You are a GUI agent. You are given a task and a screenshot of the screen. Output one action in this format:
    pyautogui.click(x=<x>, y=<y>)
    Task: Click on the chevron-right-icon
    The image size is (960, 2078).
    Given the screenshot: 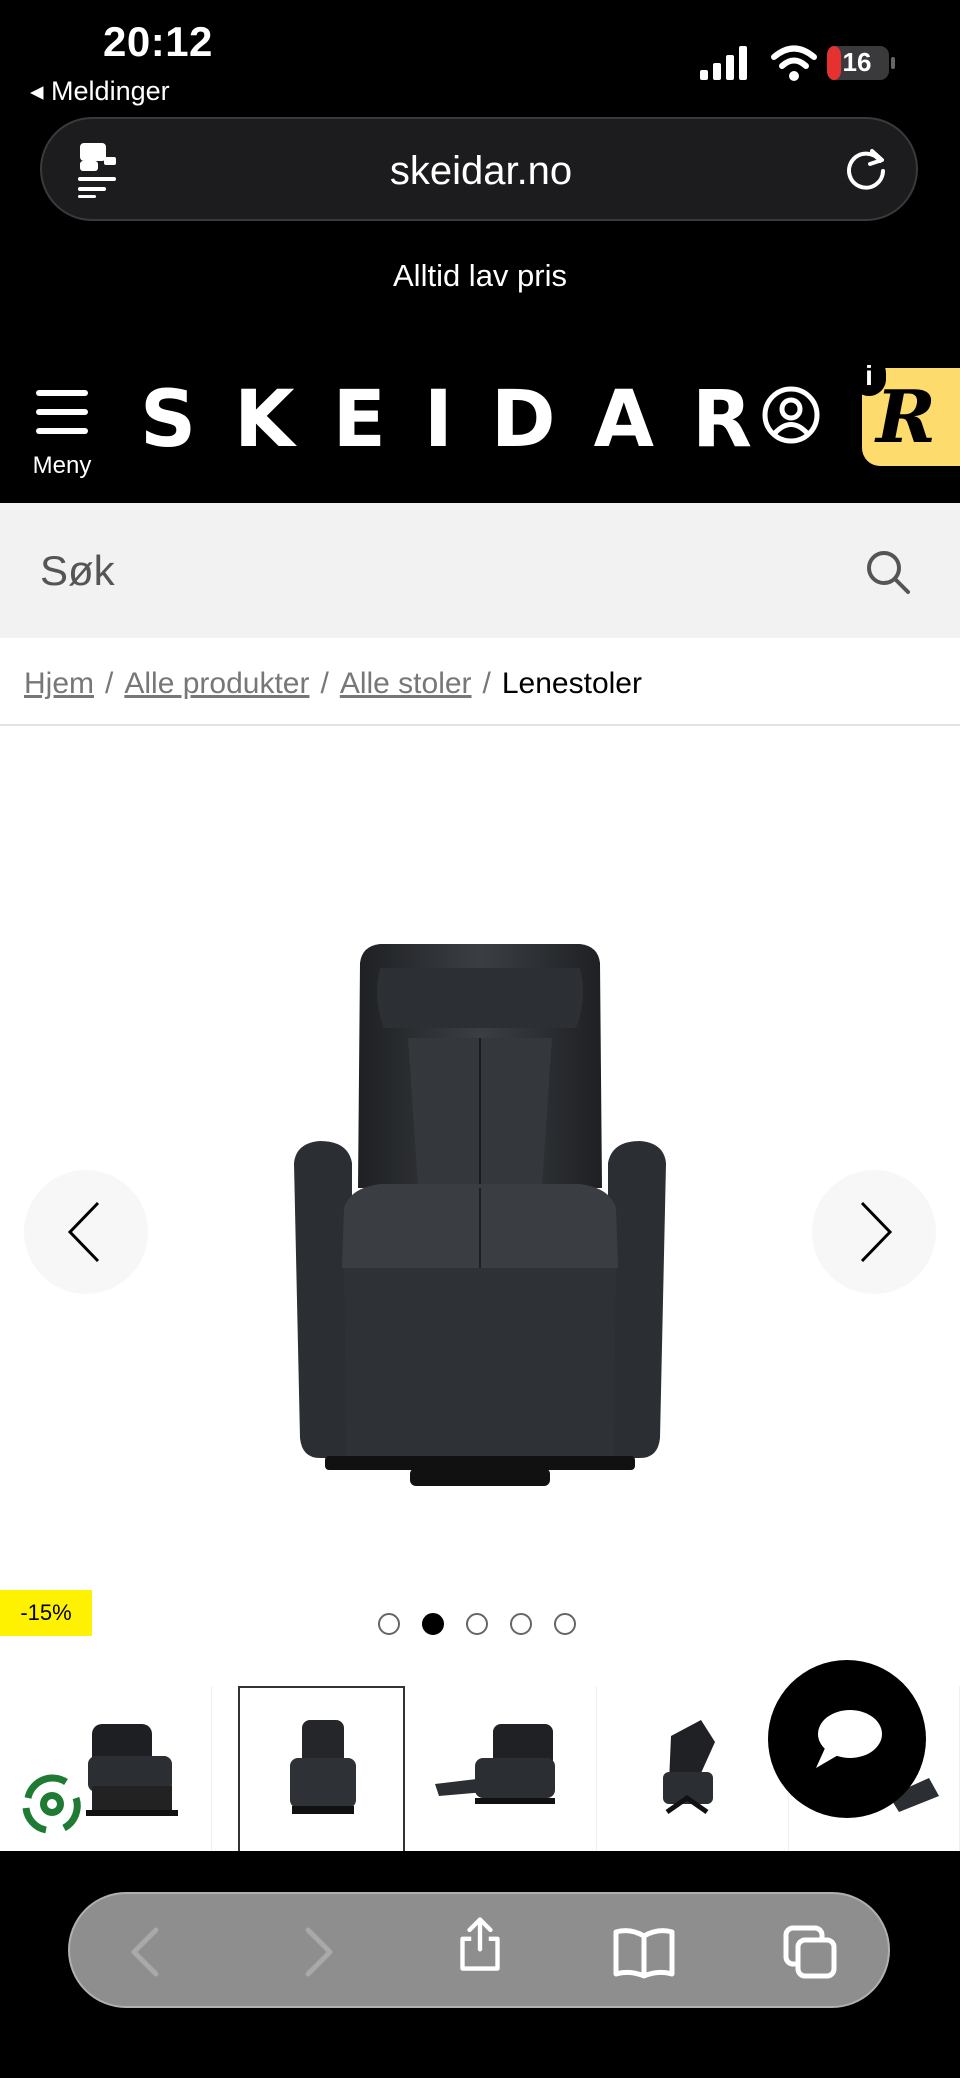 What is the action you would take?
    pyautogui.click(x=876, y=1232)
    